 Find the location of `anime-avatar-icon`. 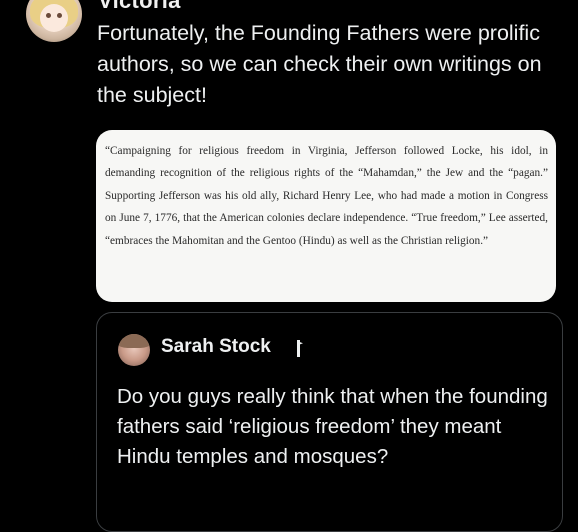

anime-avatar-icon is located at coordinates (54, 21).